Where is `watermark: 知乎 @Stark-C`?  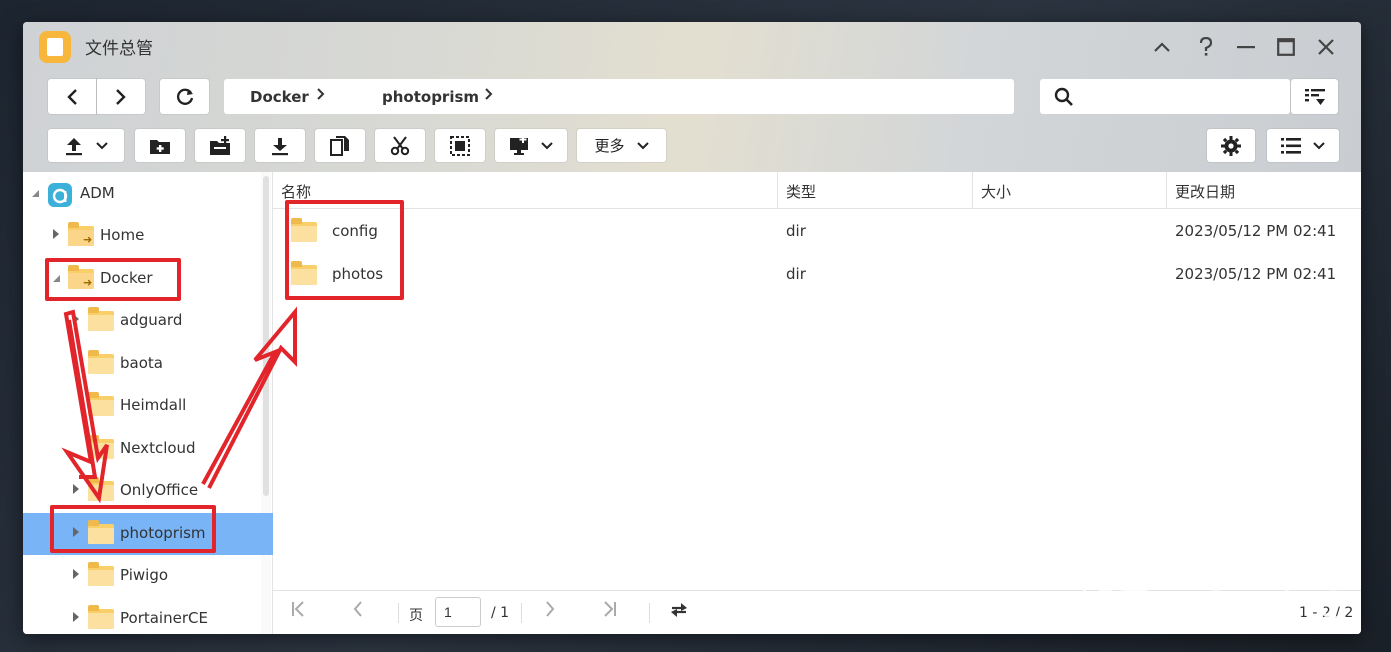
watermark: 知乎 @Stark-C is located at coordinates (1211, 606).